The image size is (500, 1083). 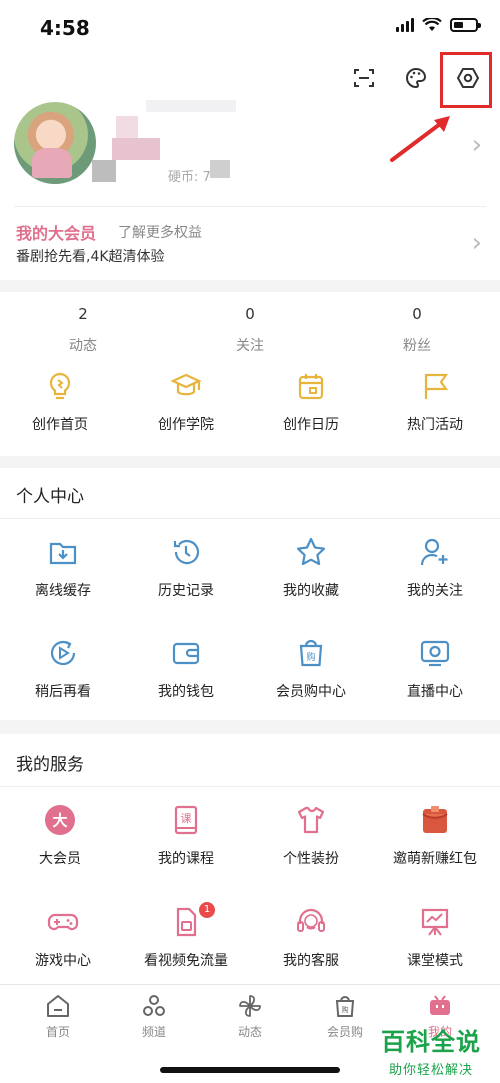 I want to click on service-dressup: 个性装扮, so click(x=311, y=836).